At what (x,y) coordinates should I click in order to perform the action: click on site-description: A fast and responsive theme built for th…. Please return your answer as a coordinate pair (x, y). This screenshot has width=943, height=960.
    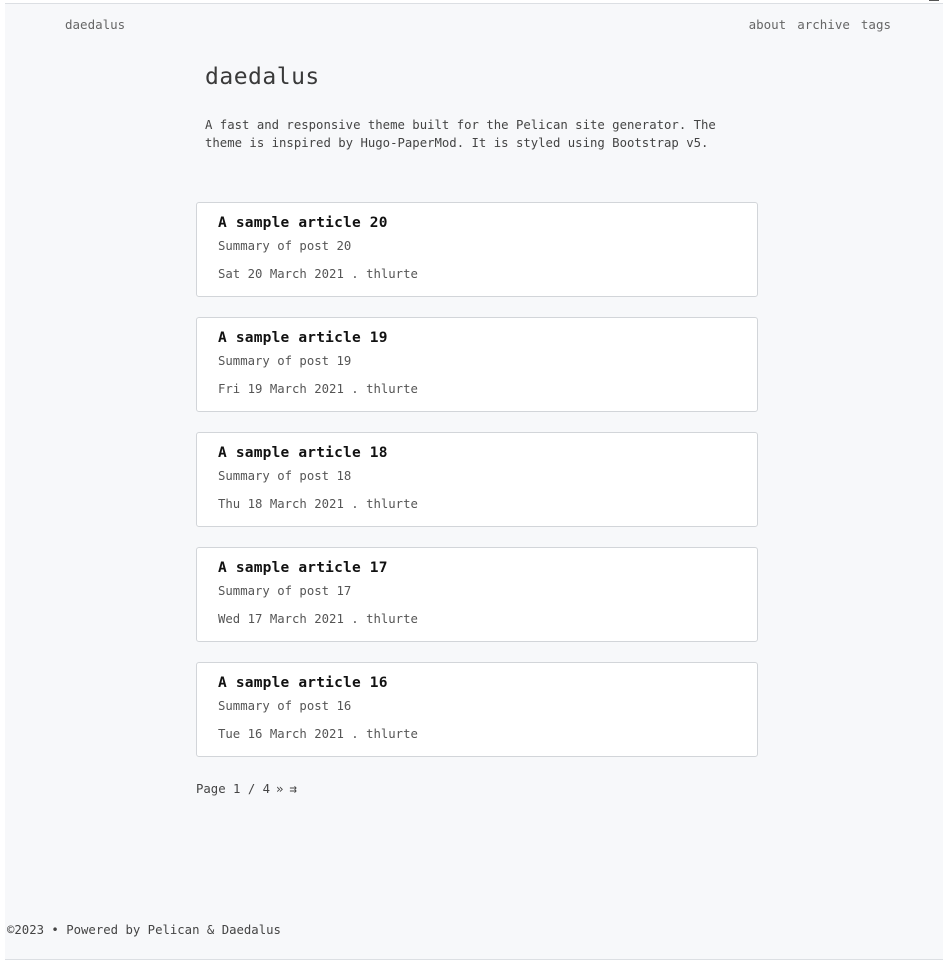
    Looking at the image, I should click on (460, 134).